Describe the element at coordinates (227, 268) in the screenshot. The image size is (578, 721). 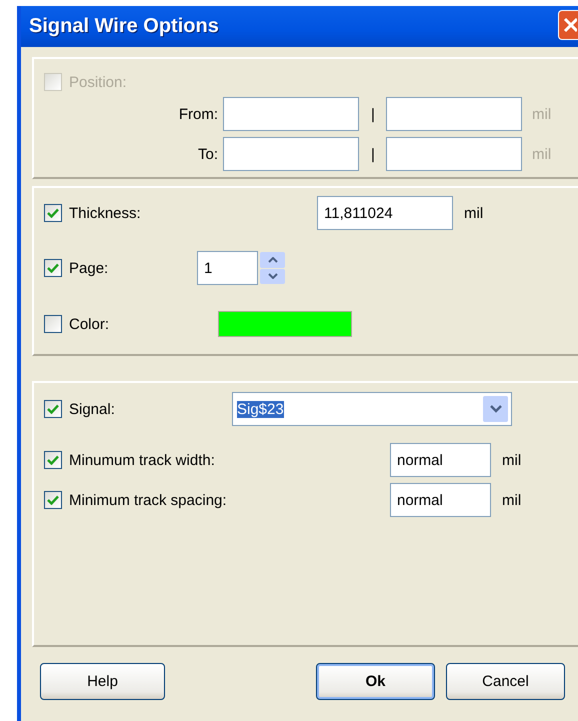
I see `page-field: 1` at that location.